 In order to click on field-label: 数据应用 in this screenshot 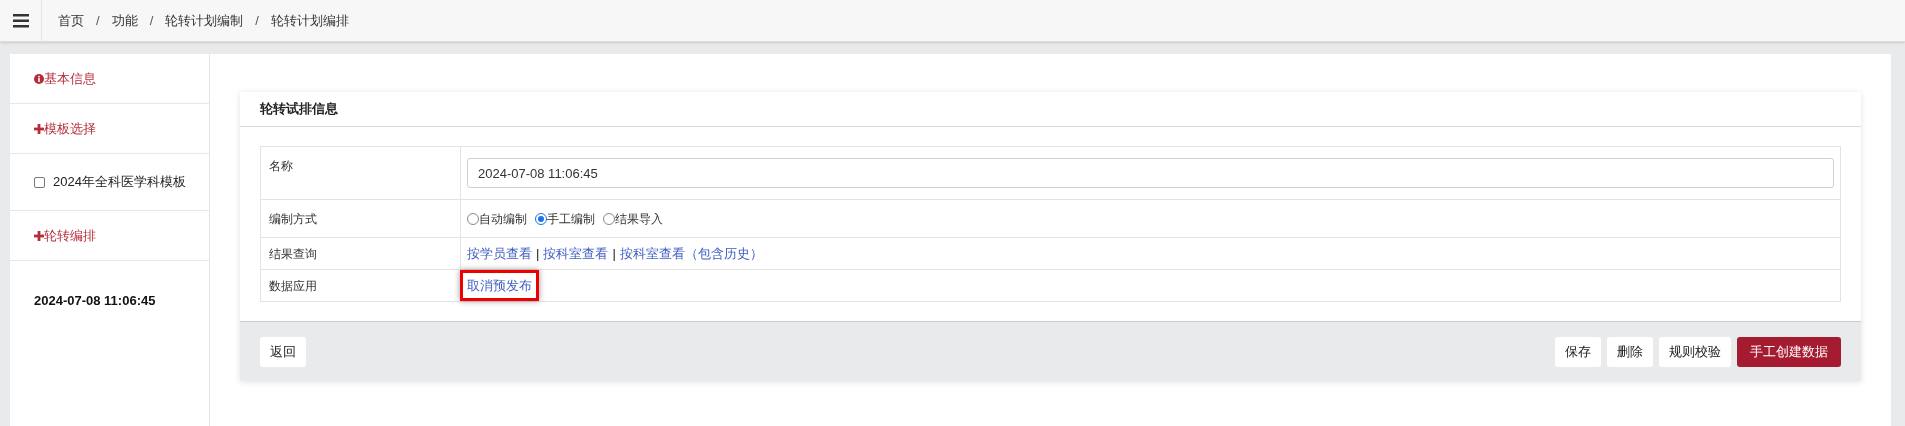, I will do `click(293, 286)`.